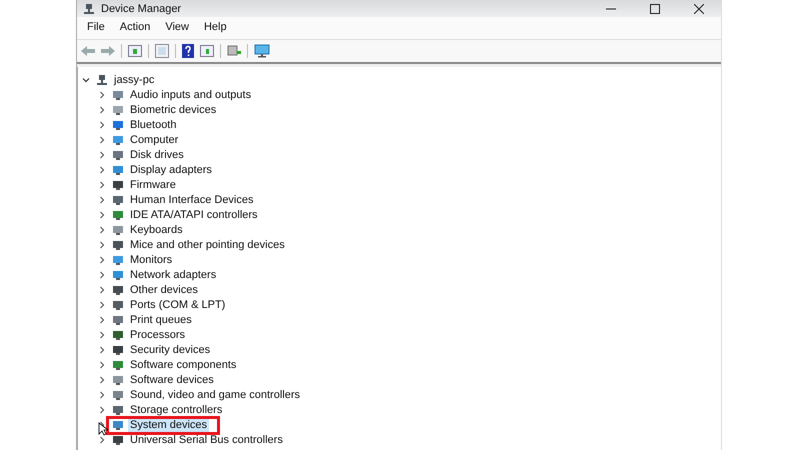 This screenshot has width=800, height=450. I want to click on mouse-cursor-icon, so click(103, 429).